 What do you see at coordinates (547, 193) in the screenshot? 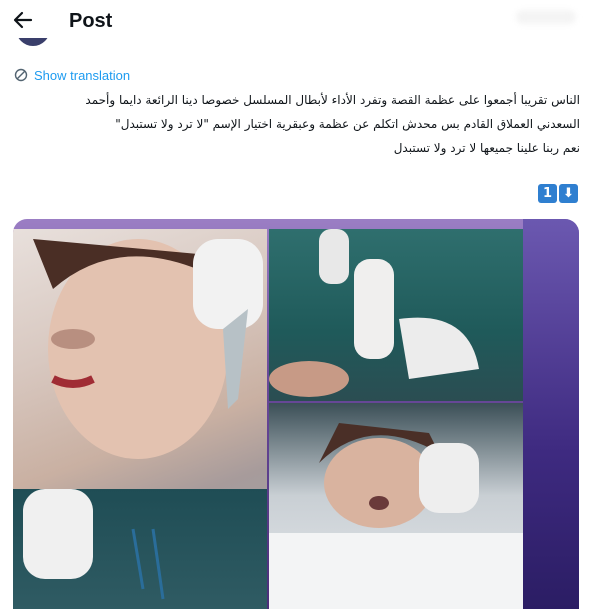
I see `keycap-one-emoji: 1` at bounding box center [547, 193].